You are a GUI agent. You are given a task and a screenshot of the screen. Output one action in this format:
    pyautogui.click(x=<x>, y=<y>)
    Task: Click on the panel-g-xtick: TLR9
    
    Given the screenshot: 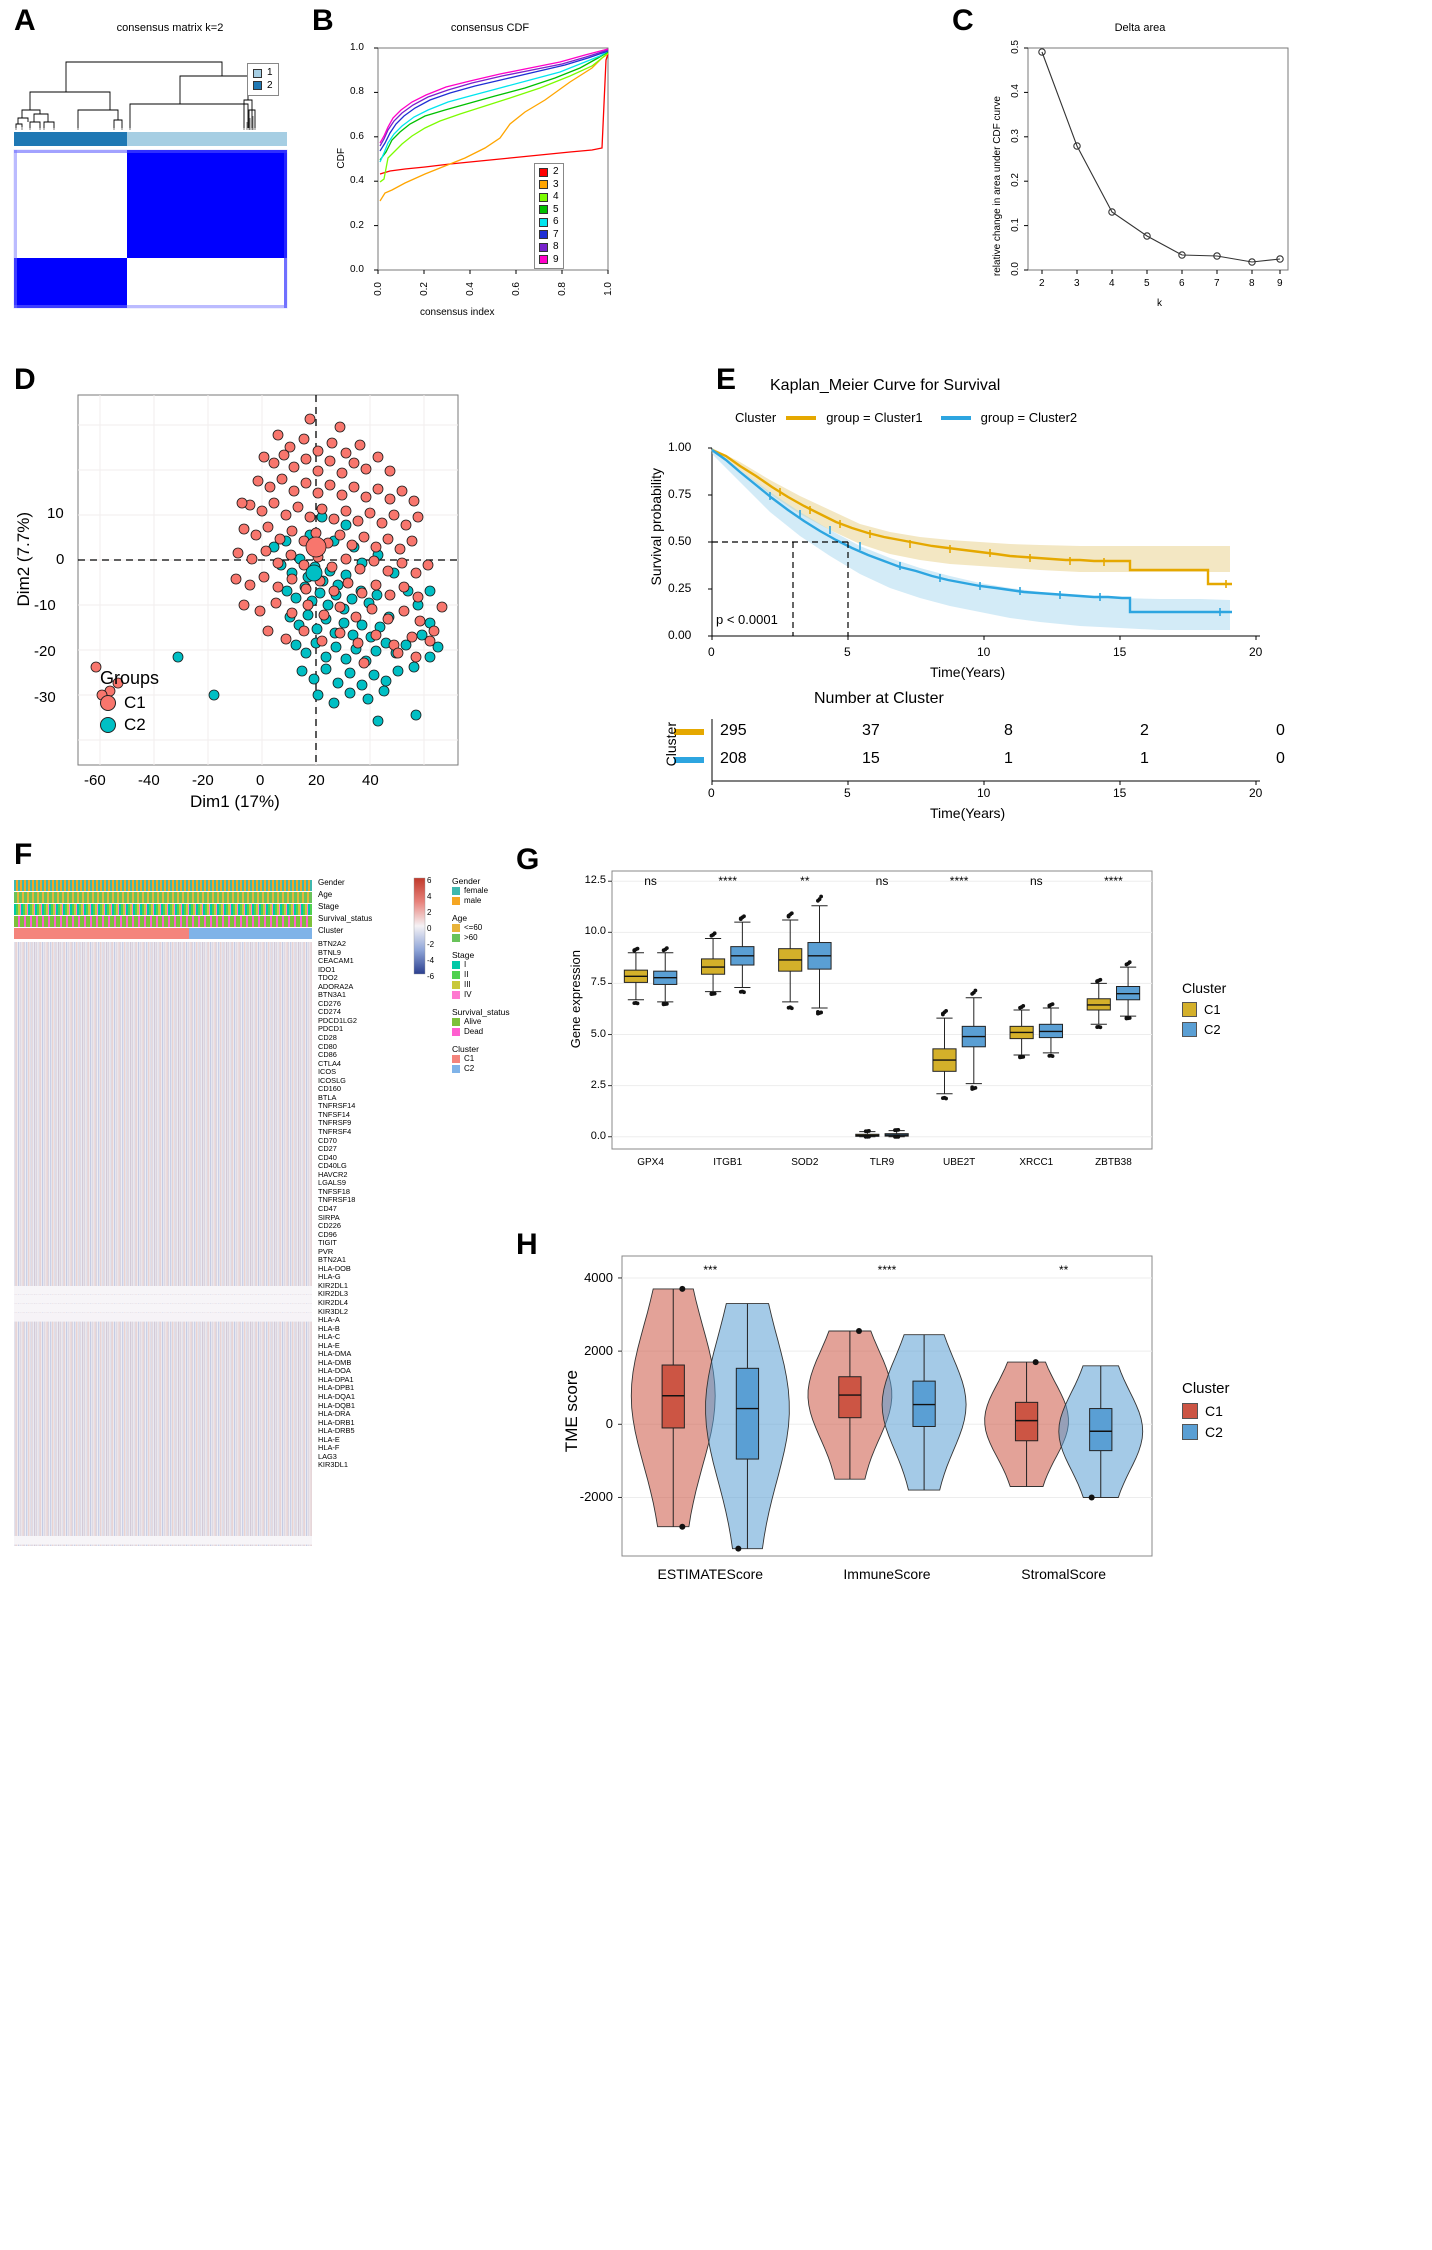 What is the action you would take?
    pyautogui.click(x=882, y=1162)
    